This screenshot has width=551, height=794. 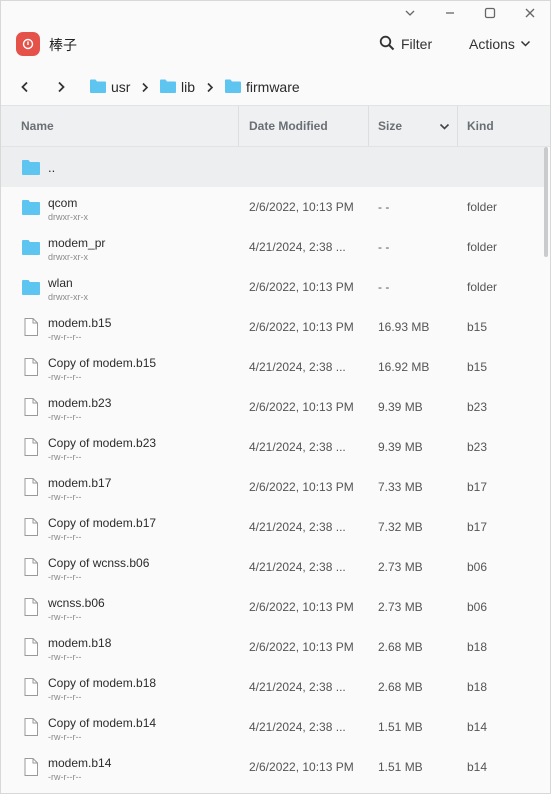 What do you see at coordinates (404, 327) in the screenshot?
I see `file-size: 16.93 MB` at bounding box center [404, 327].